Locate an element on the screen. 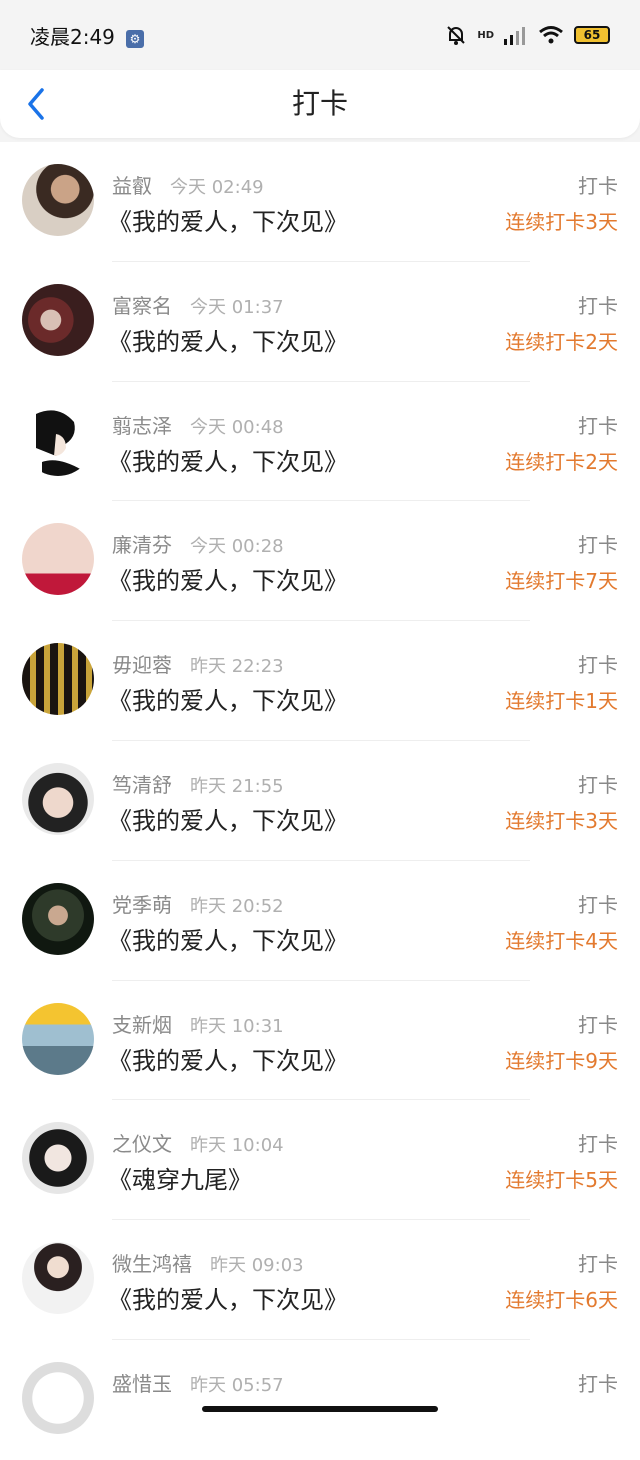  list-item: 盛惜玉 昨天 05:57 打卡 is located at coordinates (320, 1400).